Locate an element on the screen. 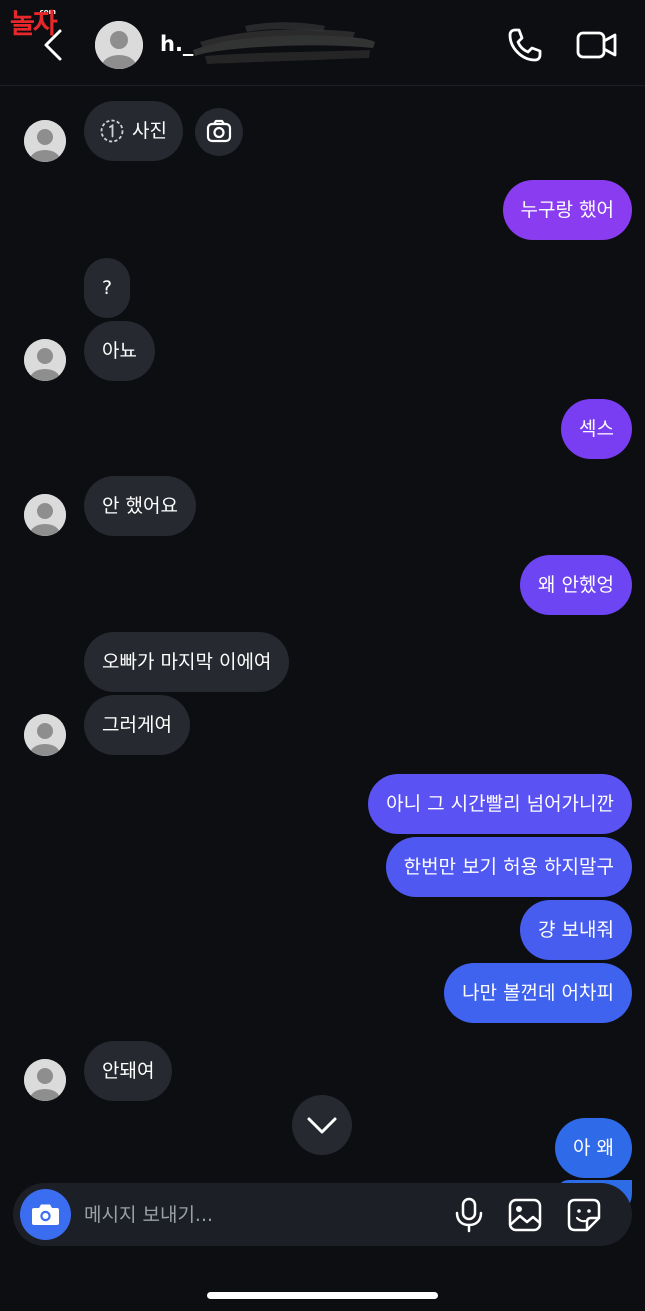 The width and height of the screenshot is (645, 1311). back-arrow-icon is located at coordinates (53, 45).